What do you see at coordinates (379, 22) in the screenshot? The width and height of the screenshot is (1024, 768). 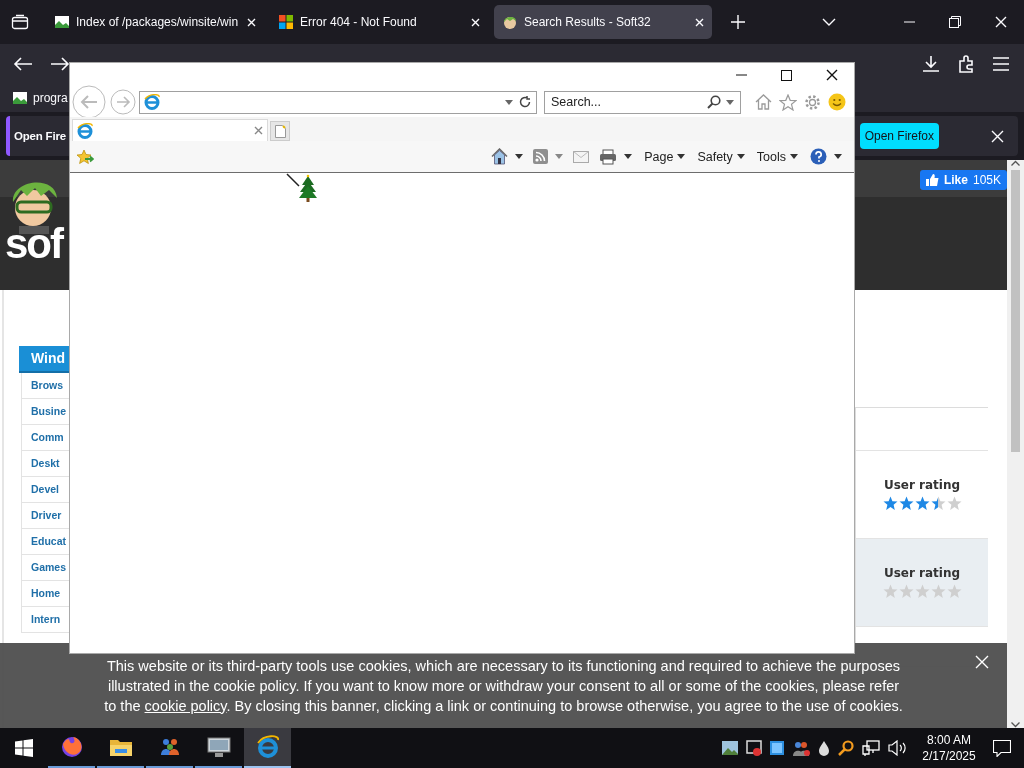 I see `browser-tab: Error 404 - Not Found` at bounding box center [379, 22].